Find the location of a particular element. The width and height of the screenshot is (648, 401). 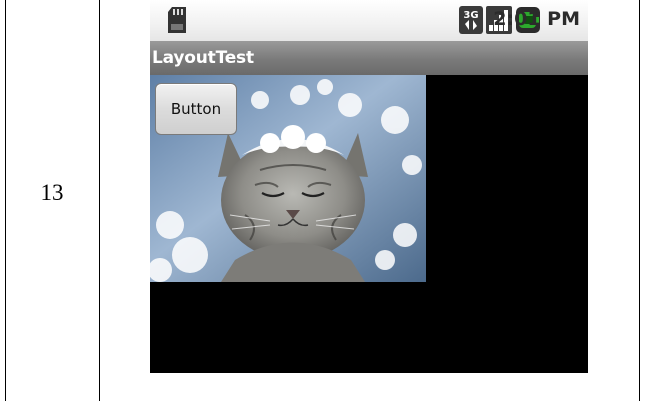

row-number: 13 is located at coordinates (52, 192).